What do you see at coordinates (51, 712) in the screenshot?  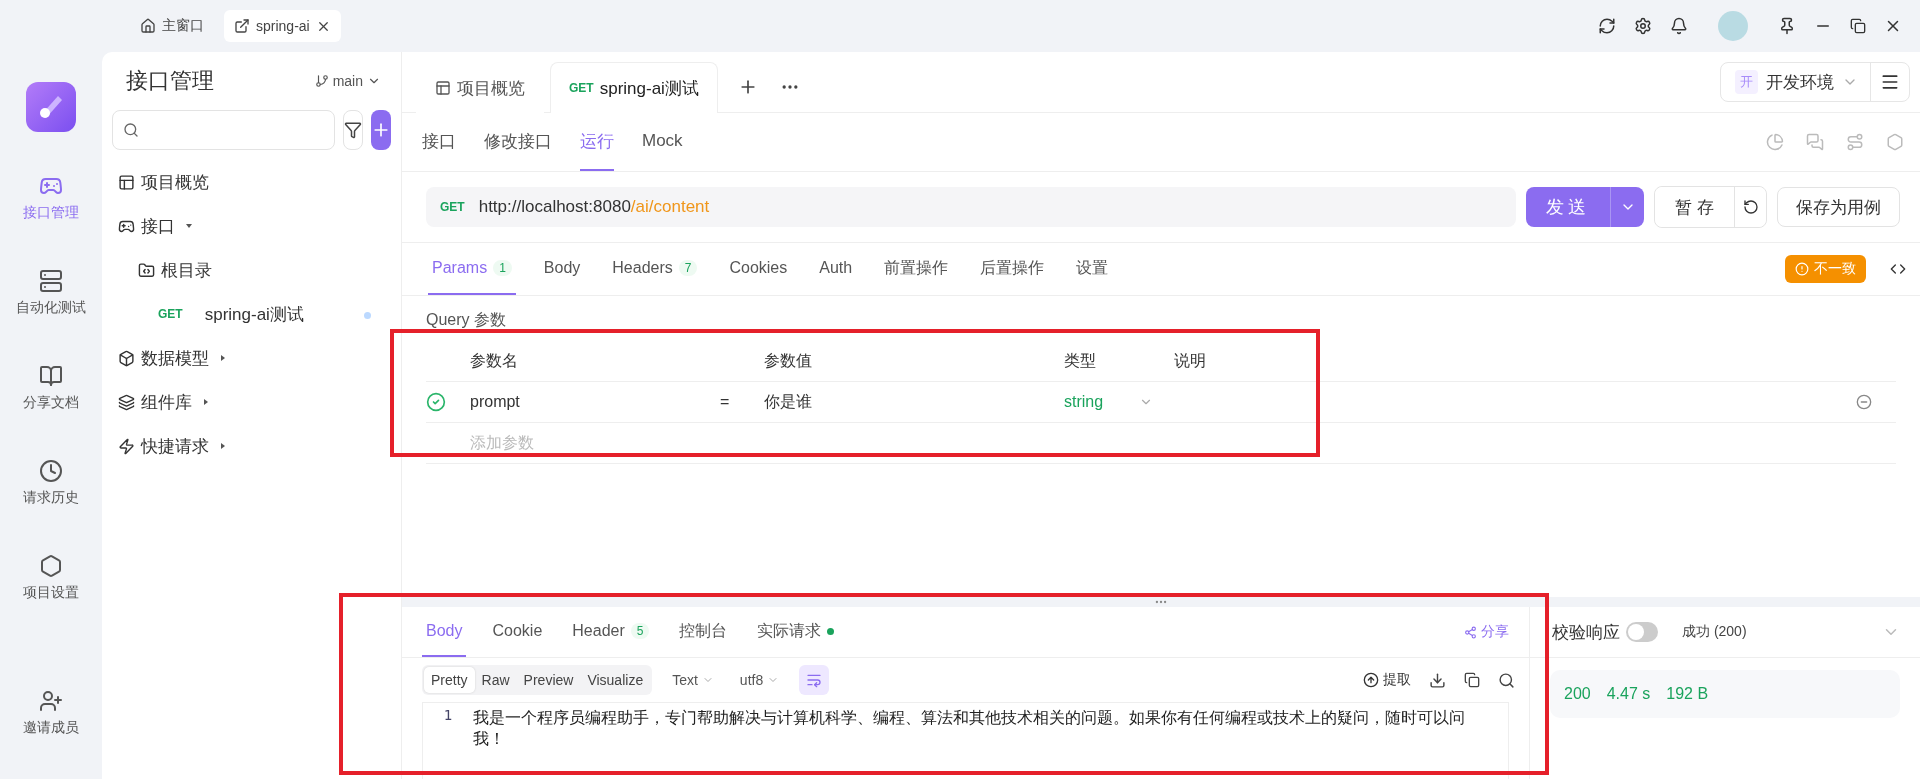 I see `rail-item: 邀请成员` at bounding box center [51, 712].